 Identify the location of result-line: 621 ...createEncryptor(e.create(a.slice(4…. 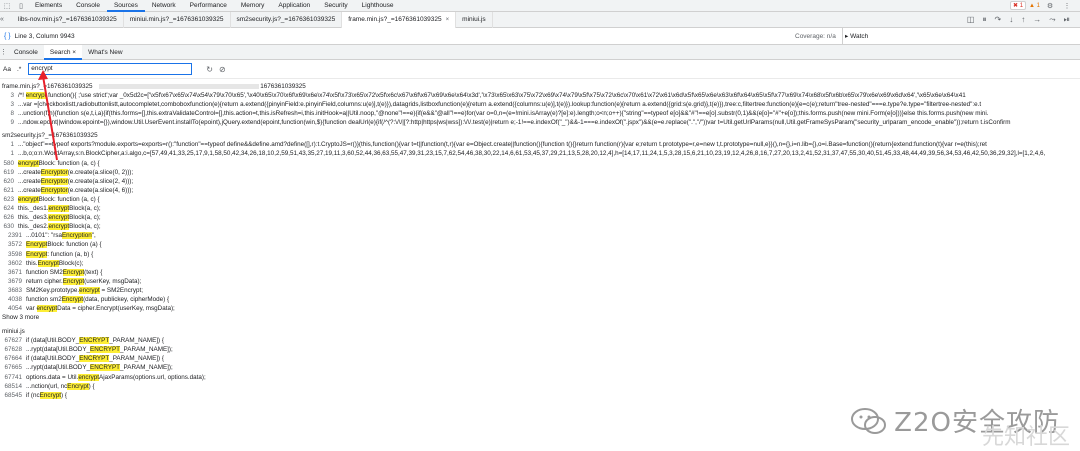
(540, 190).